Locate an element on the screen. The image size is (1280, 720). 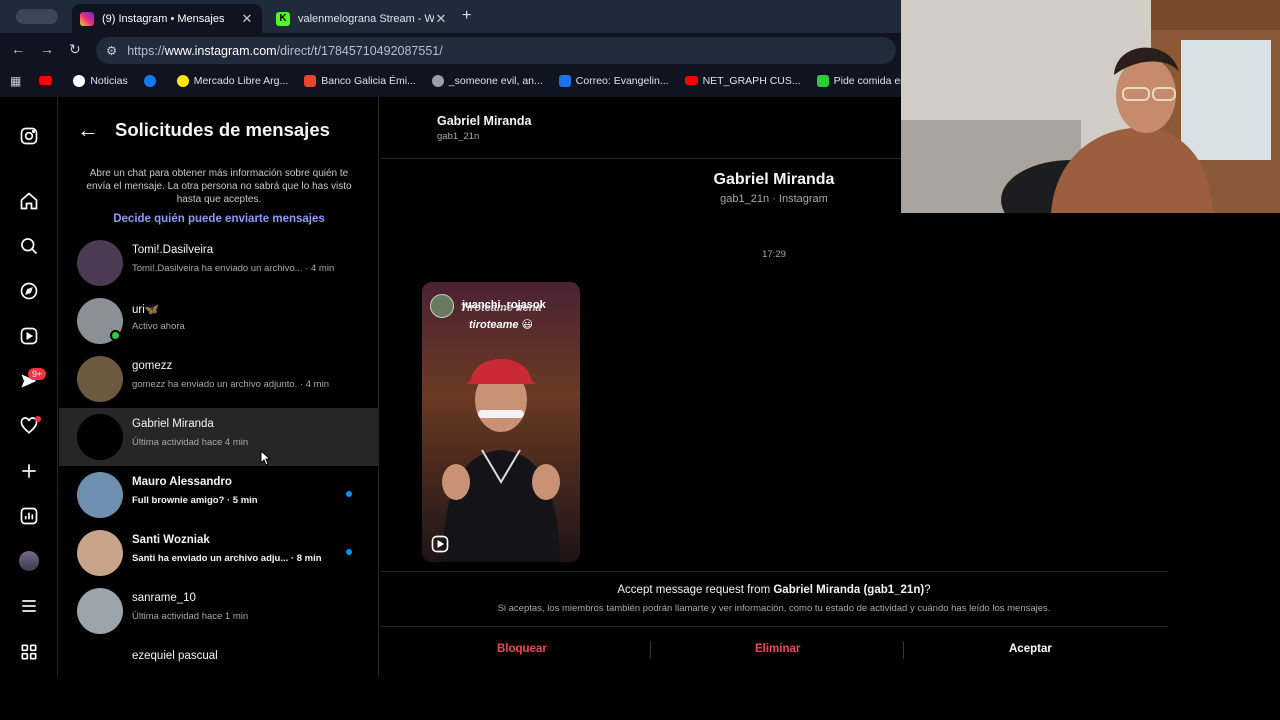
reel-caption: tiroteame 😃 is located at coordinates (501, 325).